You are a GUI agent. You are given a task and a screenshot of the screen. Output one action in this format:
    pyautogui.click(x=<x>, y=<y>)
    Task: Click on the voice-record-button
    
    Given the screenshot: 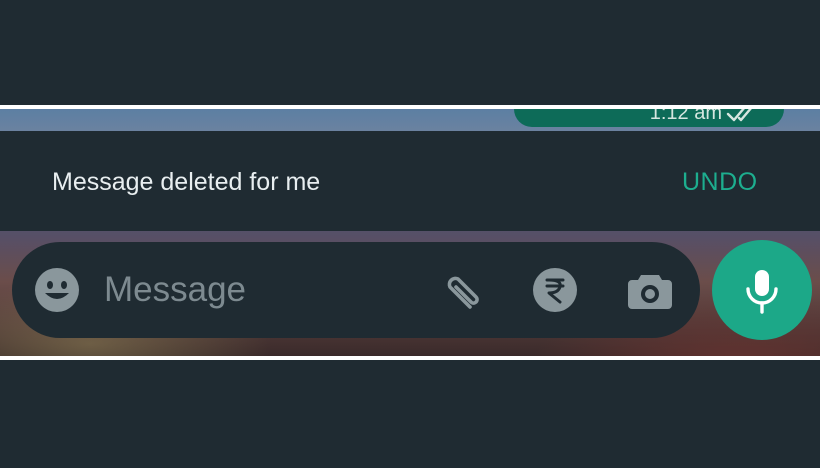 What is the action you would take?
    pyautogui.click(x=762, y=290)
    